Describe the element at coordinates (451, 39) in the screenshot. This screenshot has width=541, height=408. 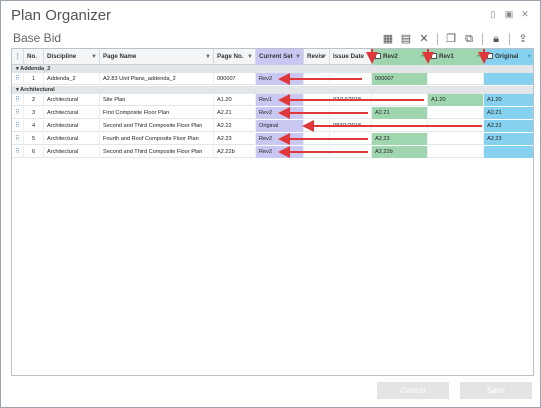
I see `copy-icon: ❐` at that location.